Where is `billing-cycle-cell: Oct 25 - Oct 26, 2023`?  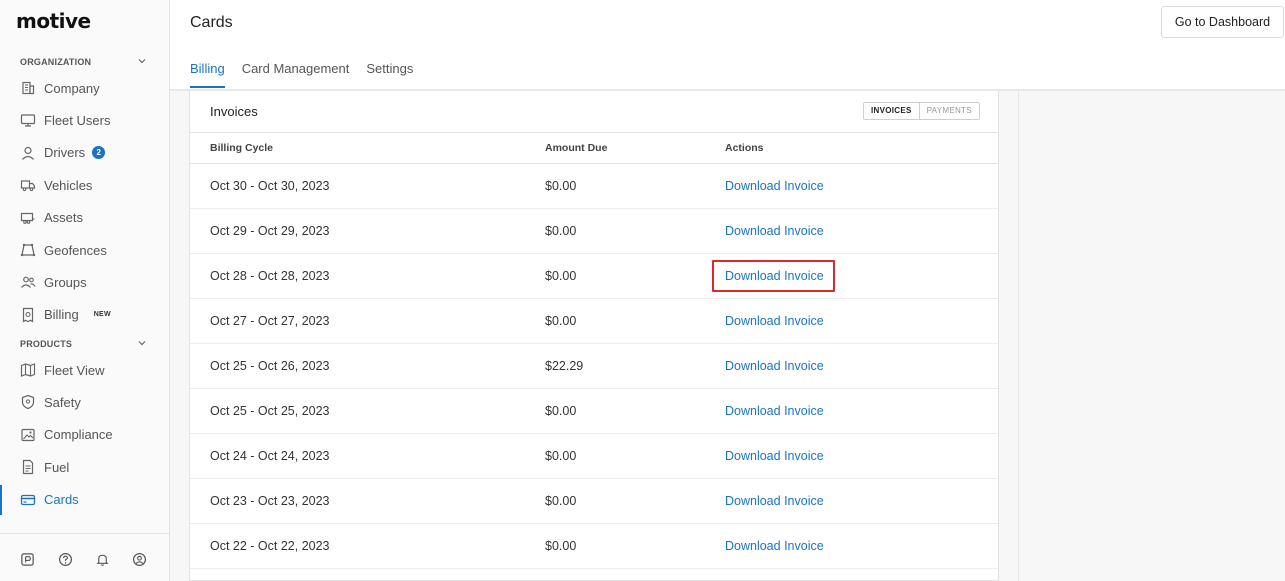
billing-cycle-cell: Oct 25 - Oct 26, 2023 is located at coordinates (270, 366).